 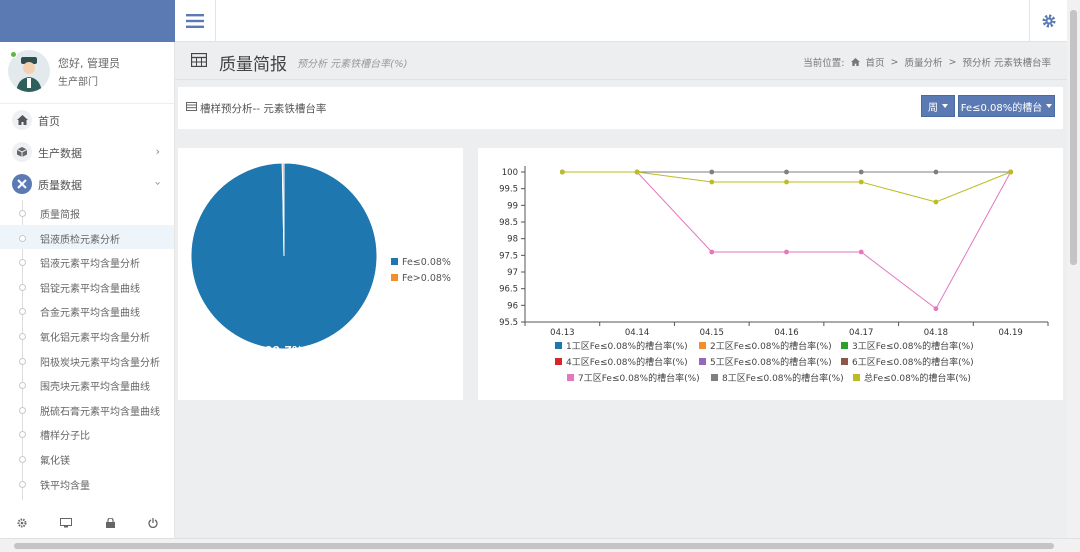 I want to click on sidebar-item-quality-data: 质量数据 ›, so click(x=87, y=184).